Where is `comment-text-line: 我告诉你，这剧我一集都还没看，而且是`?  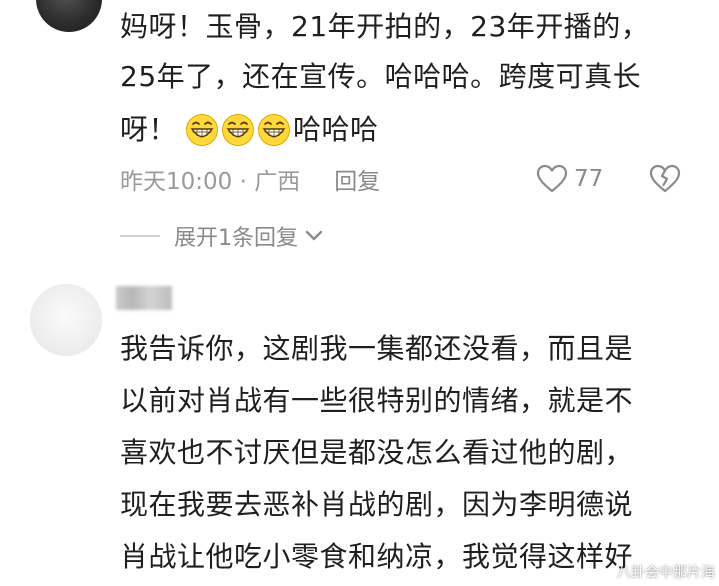
comment-text-line: 我告诉你，这剧我一集都还没看，而且是 is located at coordinates (377, 348).